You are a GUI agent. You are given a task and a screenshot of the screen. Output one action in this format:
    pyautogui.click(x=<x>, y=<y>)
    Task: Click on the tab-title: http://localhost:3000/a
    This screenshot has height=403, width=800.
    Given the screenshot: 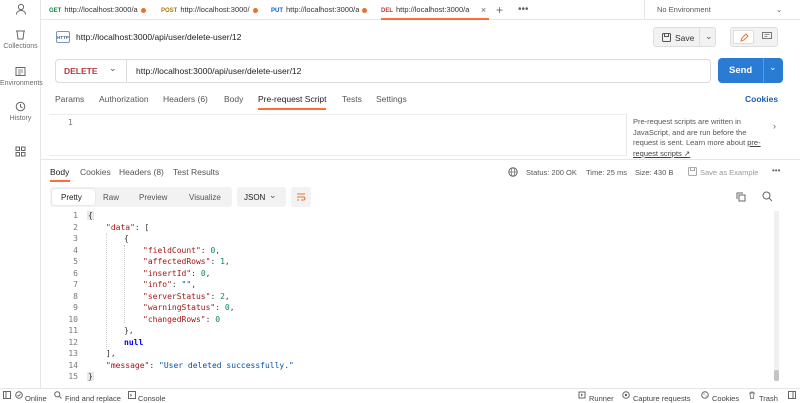 What is the action you would take?
    pyautogui.click(x=433, y=9)
    